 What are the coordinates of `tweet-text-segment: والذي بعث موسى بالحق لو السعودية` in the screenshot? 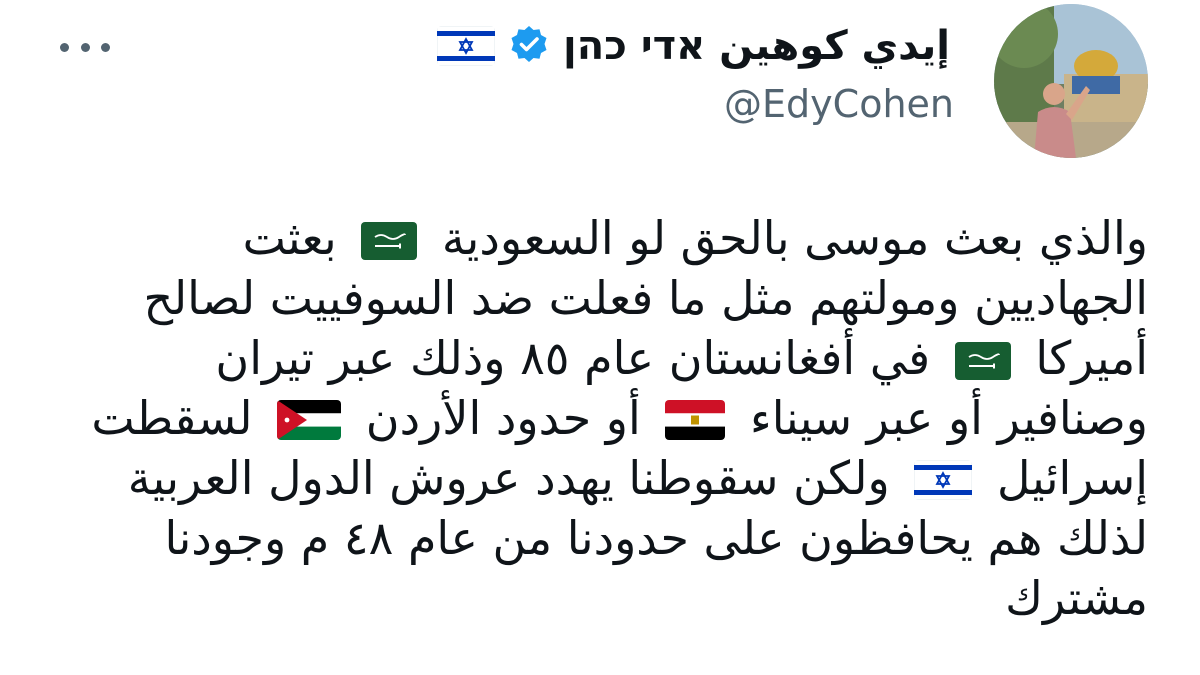 It's located at (787, 238).